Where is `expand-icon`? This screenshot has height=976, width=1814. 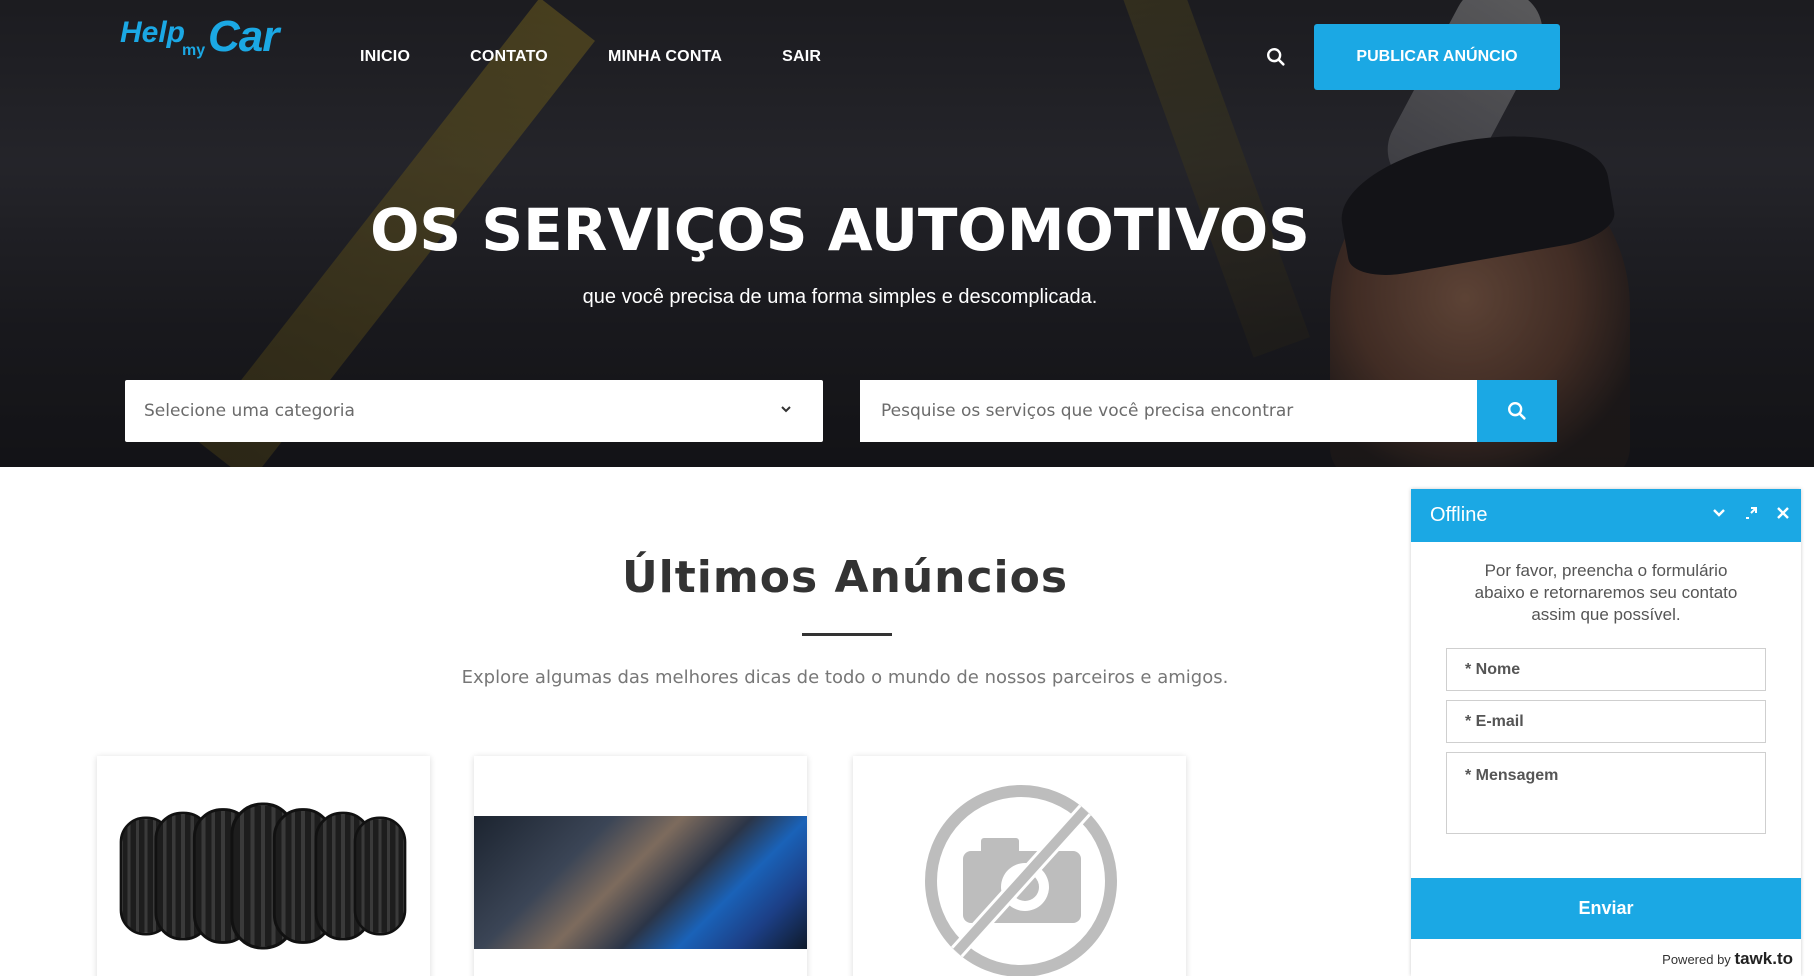 expand-icon is located at coordinates (1751, 513).